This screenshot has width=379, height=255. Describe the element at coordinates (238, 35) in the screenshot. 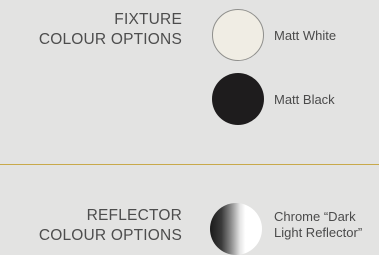

I see `matt-white-swatch` at that location.